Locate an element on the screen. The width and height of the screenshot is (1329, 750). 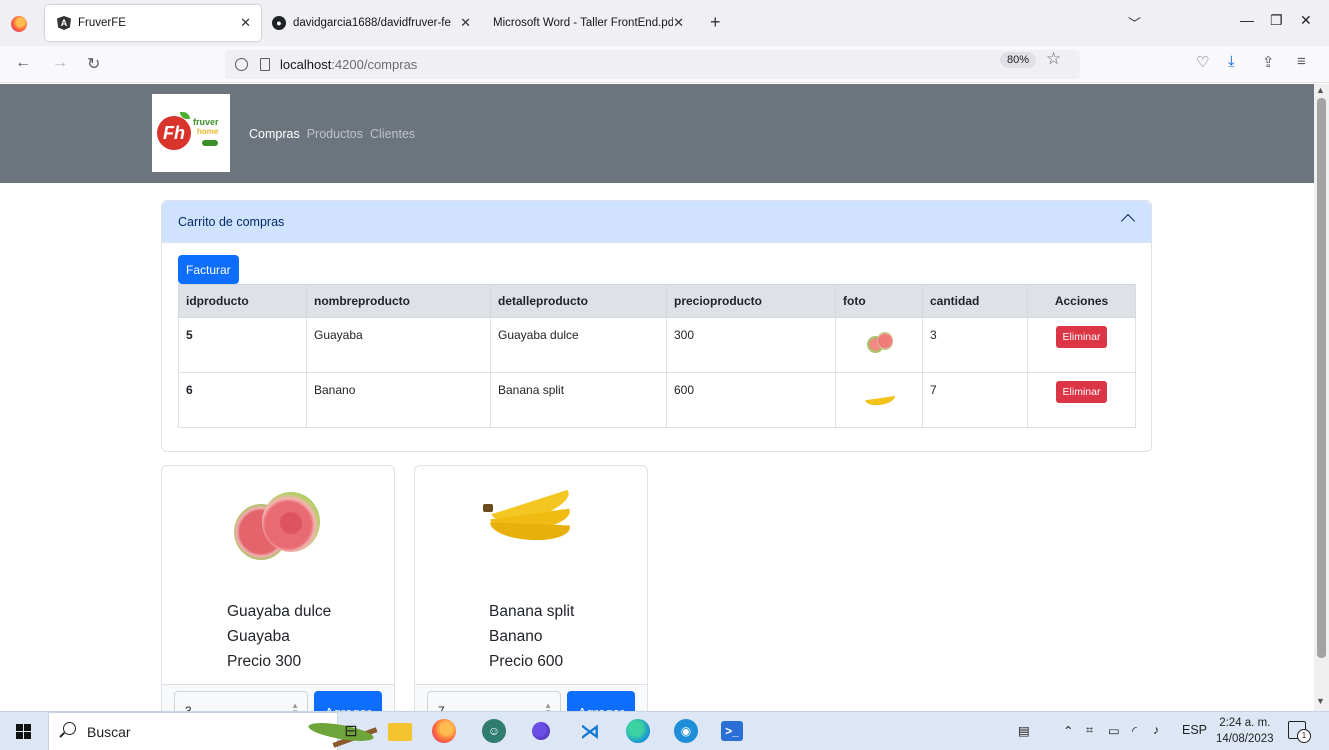
bookmark-star-icon: ☆ is located at coordinates (1053, 59).